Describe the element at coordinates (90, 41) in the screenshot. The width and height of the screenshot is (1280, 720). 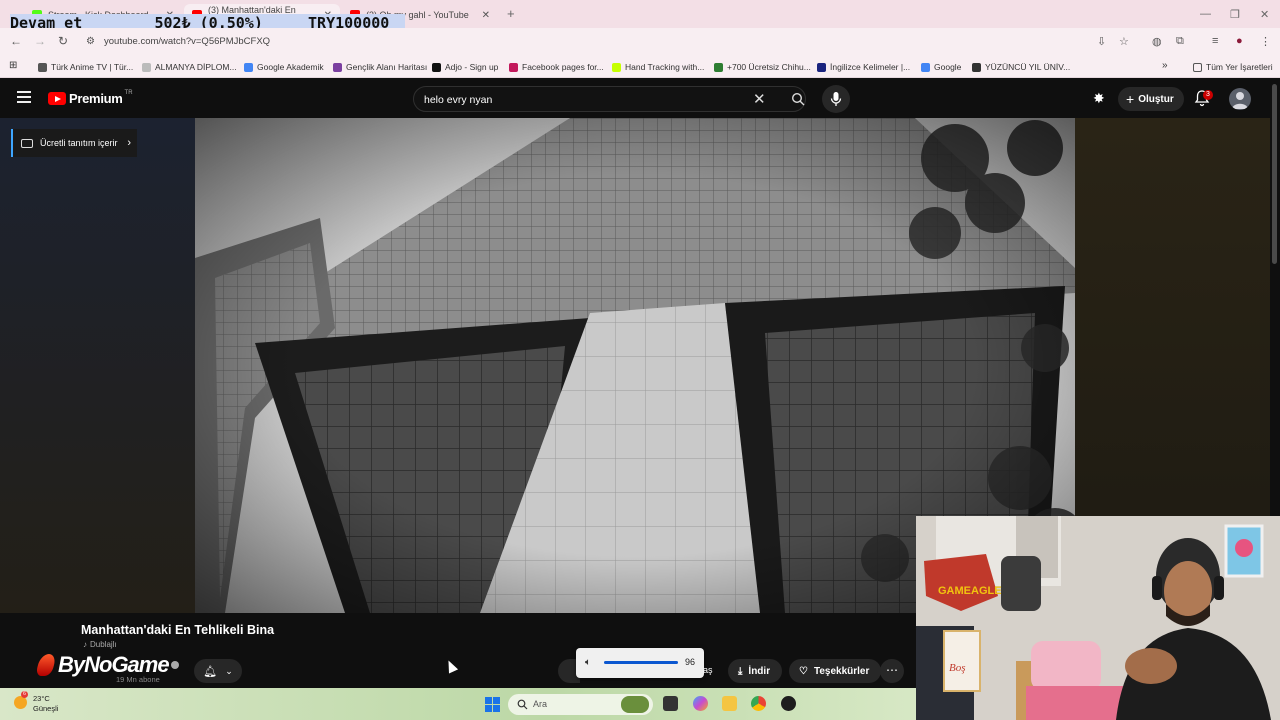
I see `site-info-icon: ⚙` at that location.